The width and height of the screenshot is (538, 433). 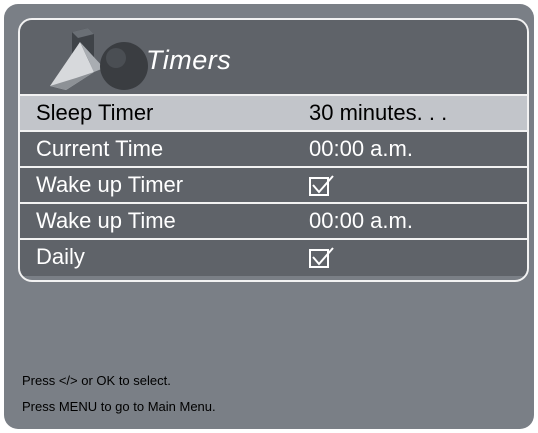 I want to click on menu-row-wake-up-time: Wake up Time 00:00 a.m., so click(x=273, y=222).